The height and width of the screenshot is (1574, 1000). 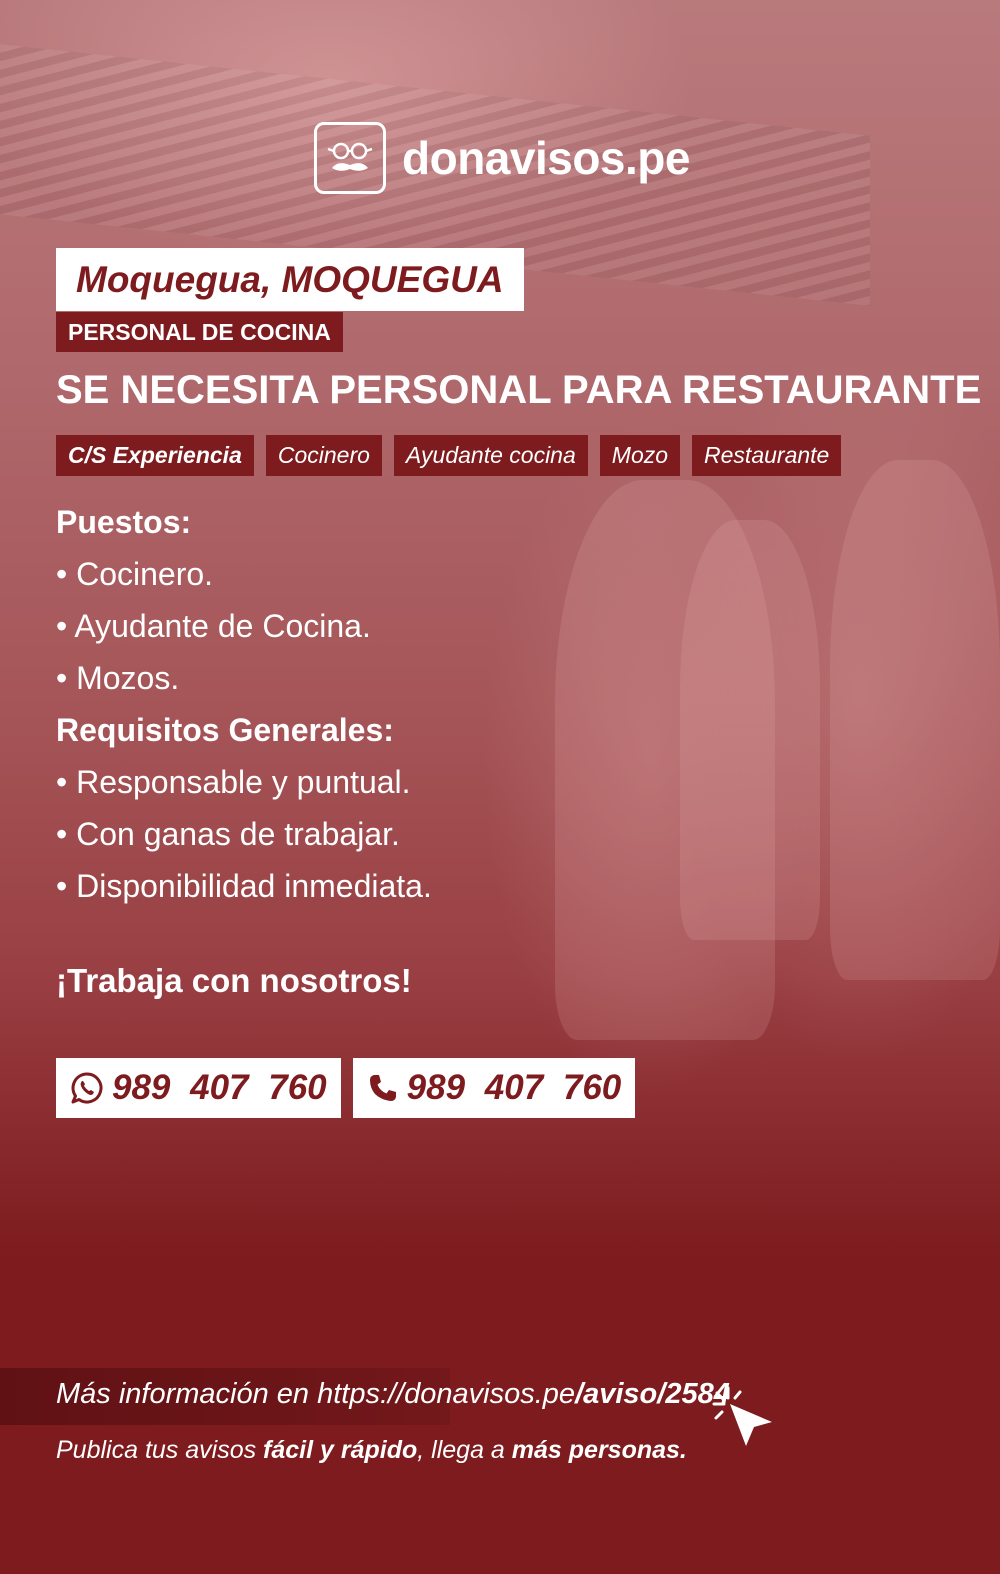 I want to click on ad-headline: SE NECESITA PERSONAL PARA RESTAURANTE, so click(x=519, y=390).